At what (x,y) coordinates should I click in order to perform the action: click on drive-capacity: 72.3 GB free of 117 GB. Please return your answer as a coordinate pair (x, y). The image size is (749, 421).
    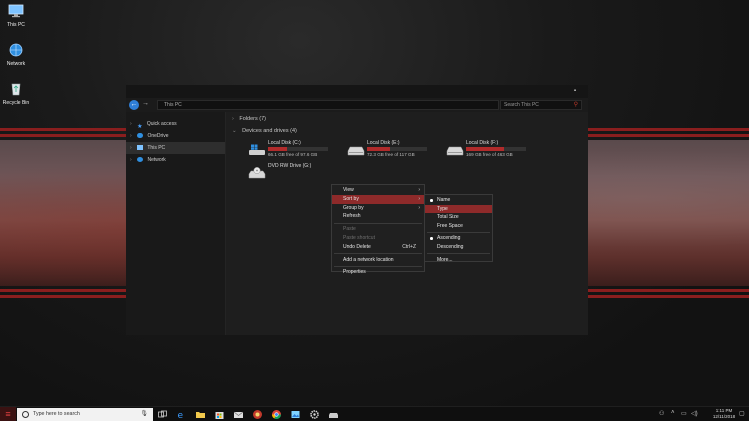
    Looking at the image, I should click on (391, 154).